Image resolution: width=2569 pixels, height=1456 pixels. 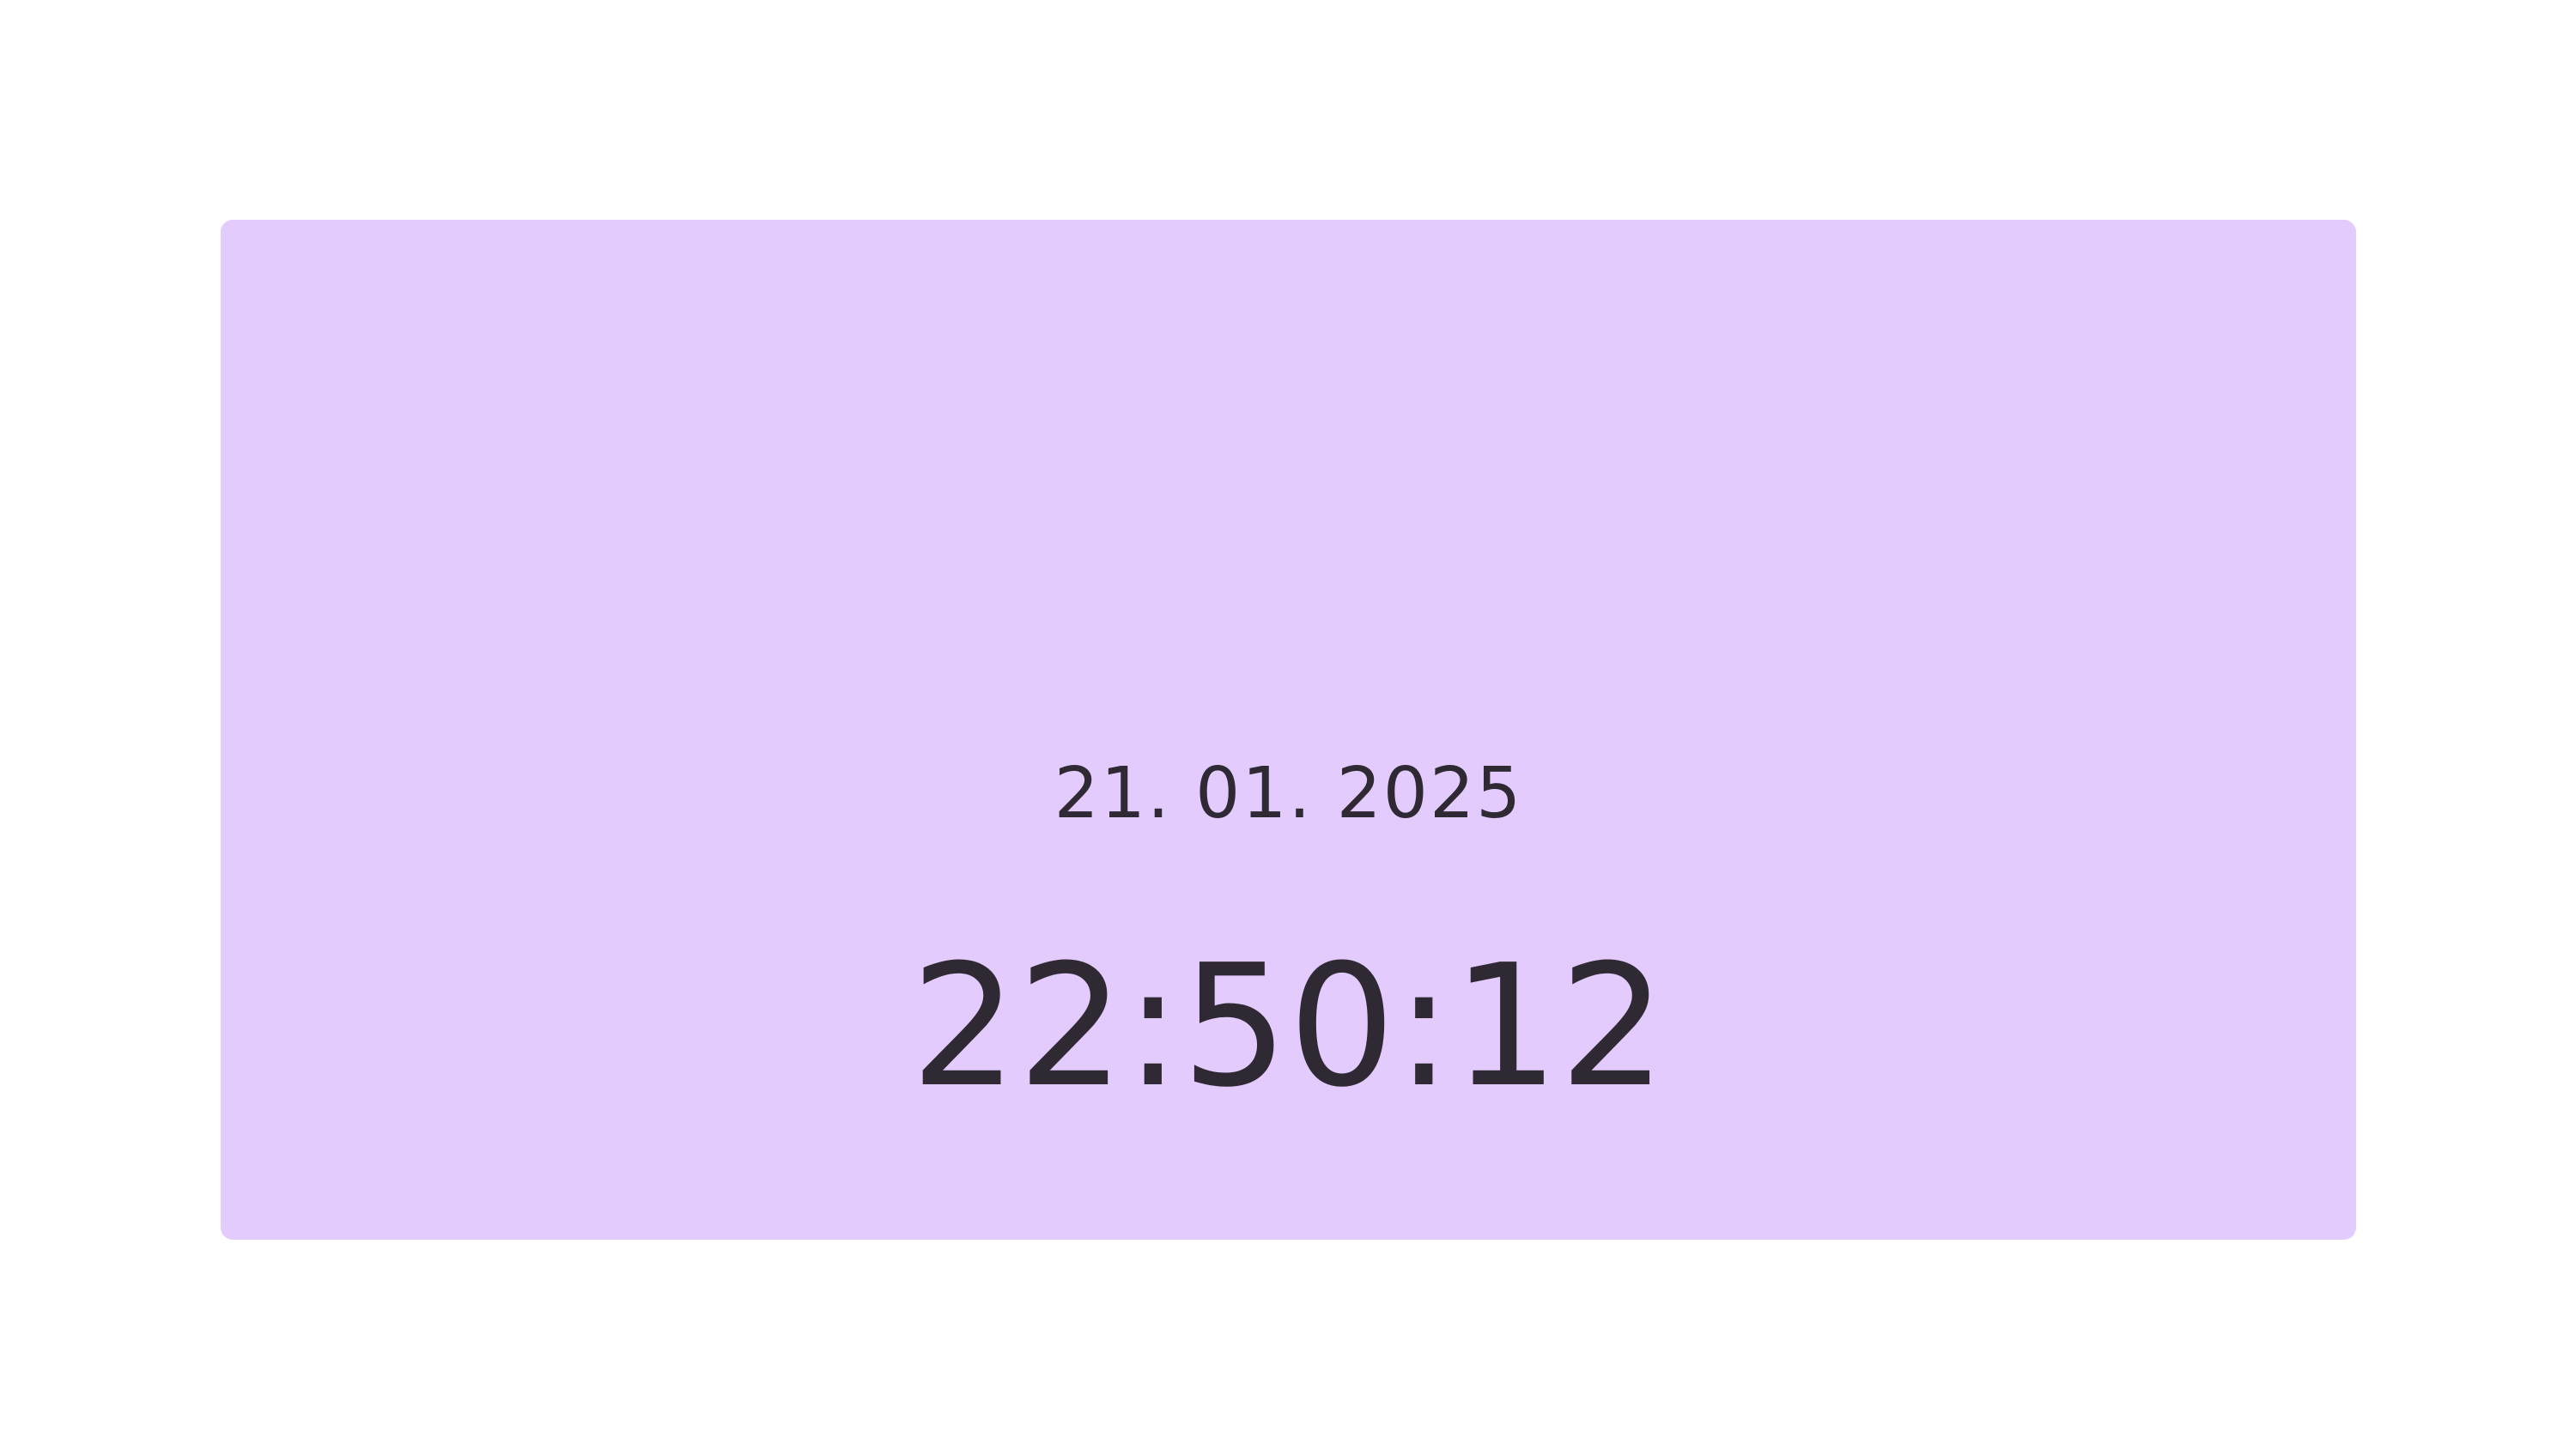 I want to click on clock-date: 21. 01. 2025, so click(x=1288, y=794).